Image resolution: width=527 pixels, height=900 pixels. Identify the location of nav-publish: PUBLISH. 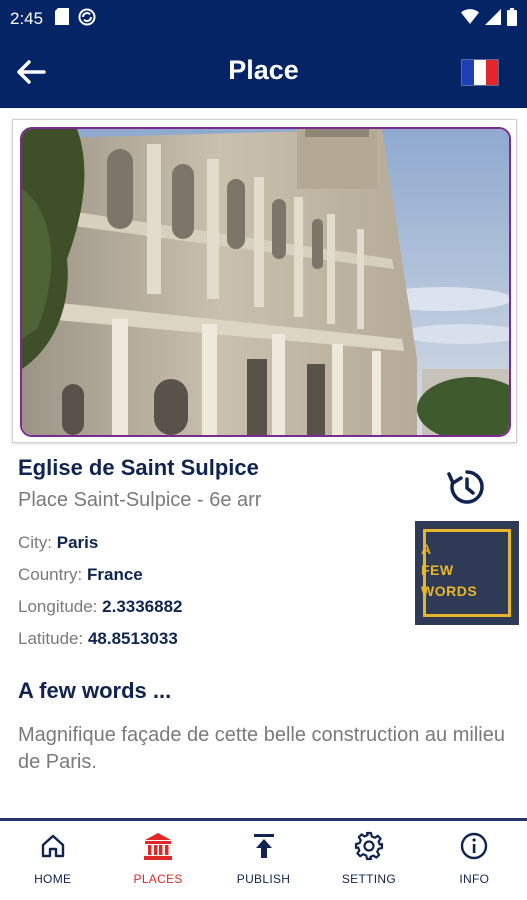
(263, 860).